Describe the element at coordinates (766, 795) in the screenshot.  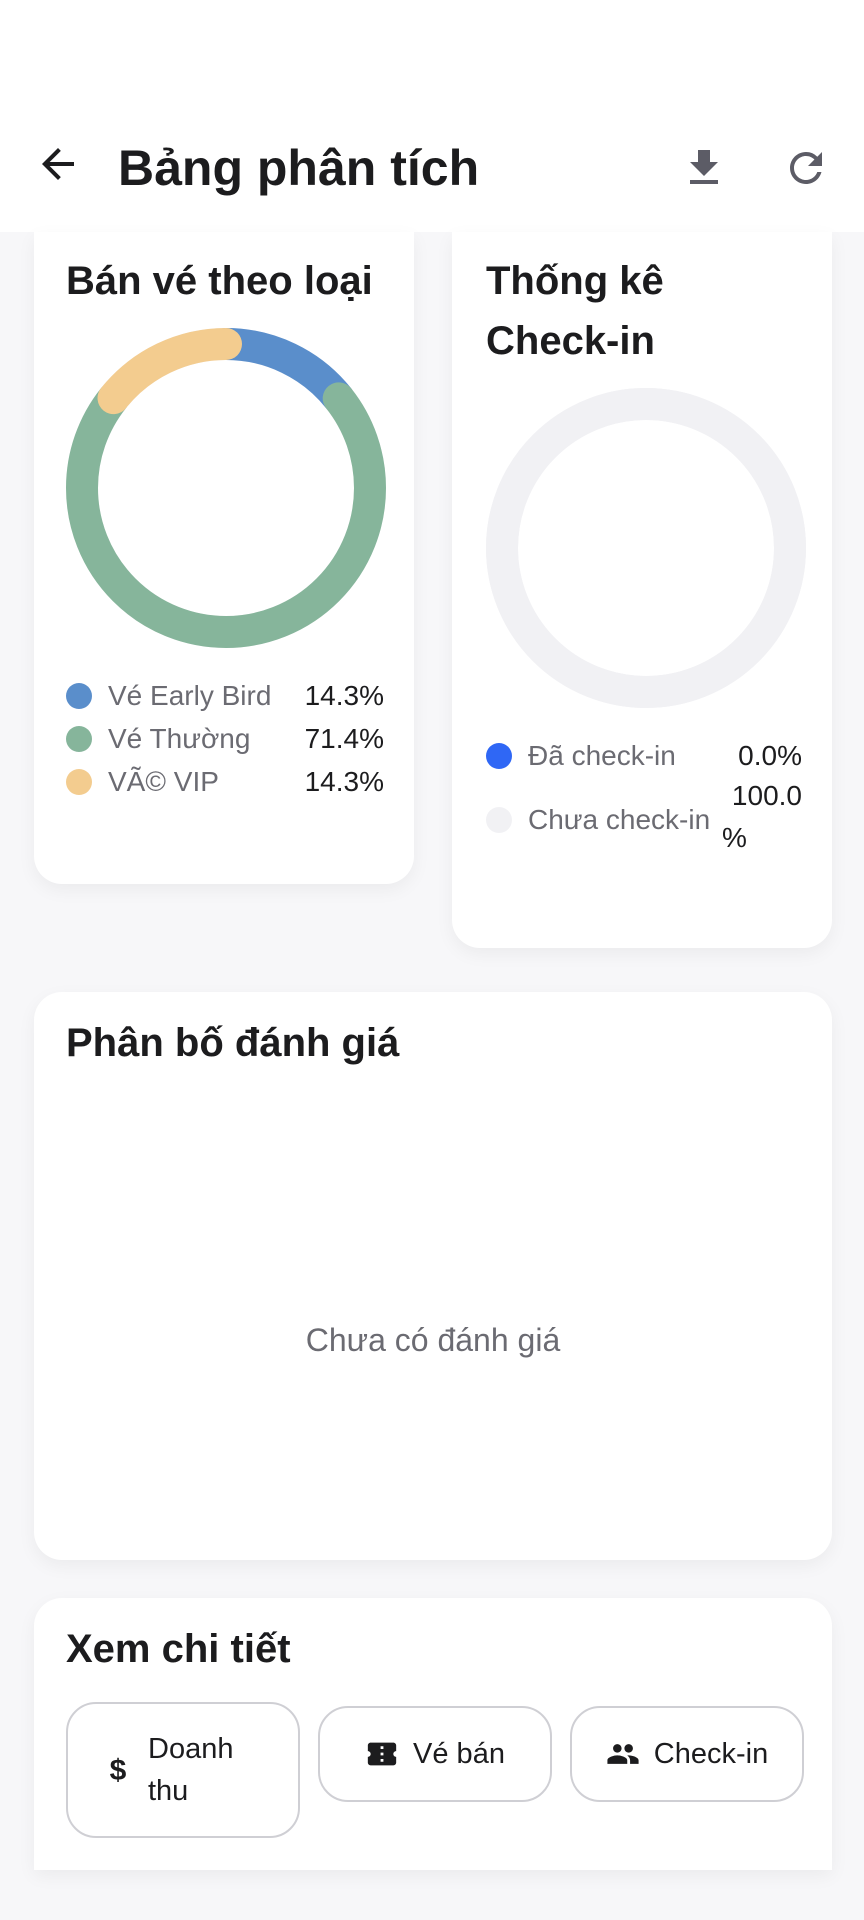
I see `legend-value: 100.0` at that location.